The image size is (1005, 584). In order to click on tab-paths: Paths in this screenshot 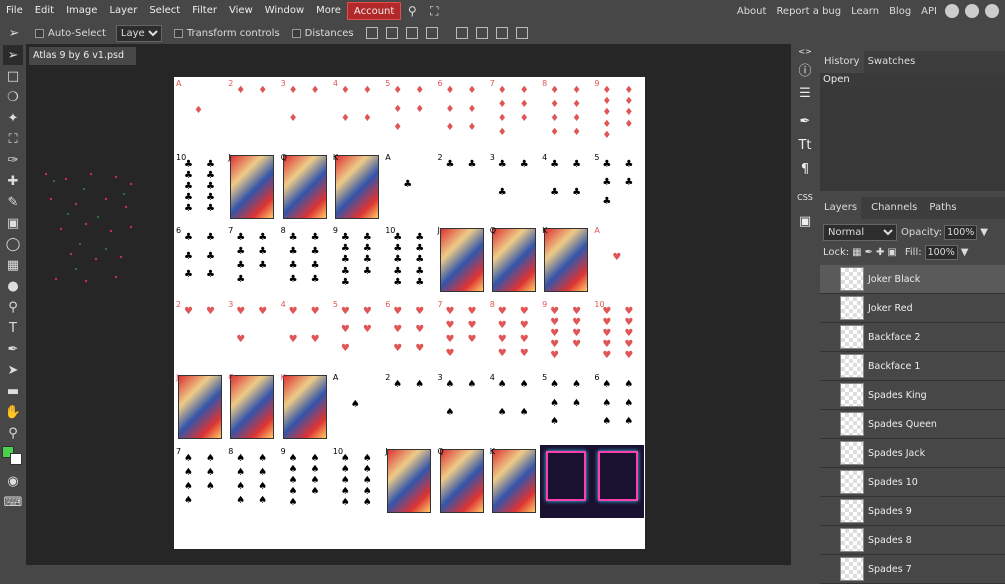, I will do `click(942, 208)`.